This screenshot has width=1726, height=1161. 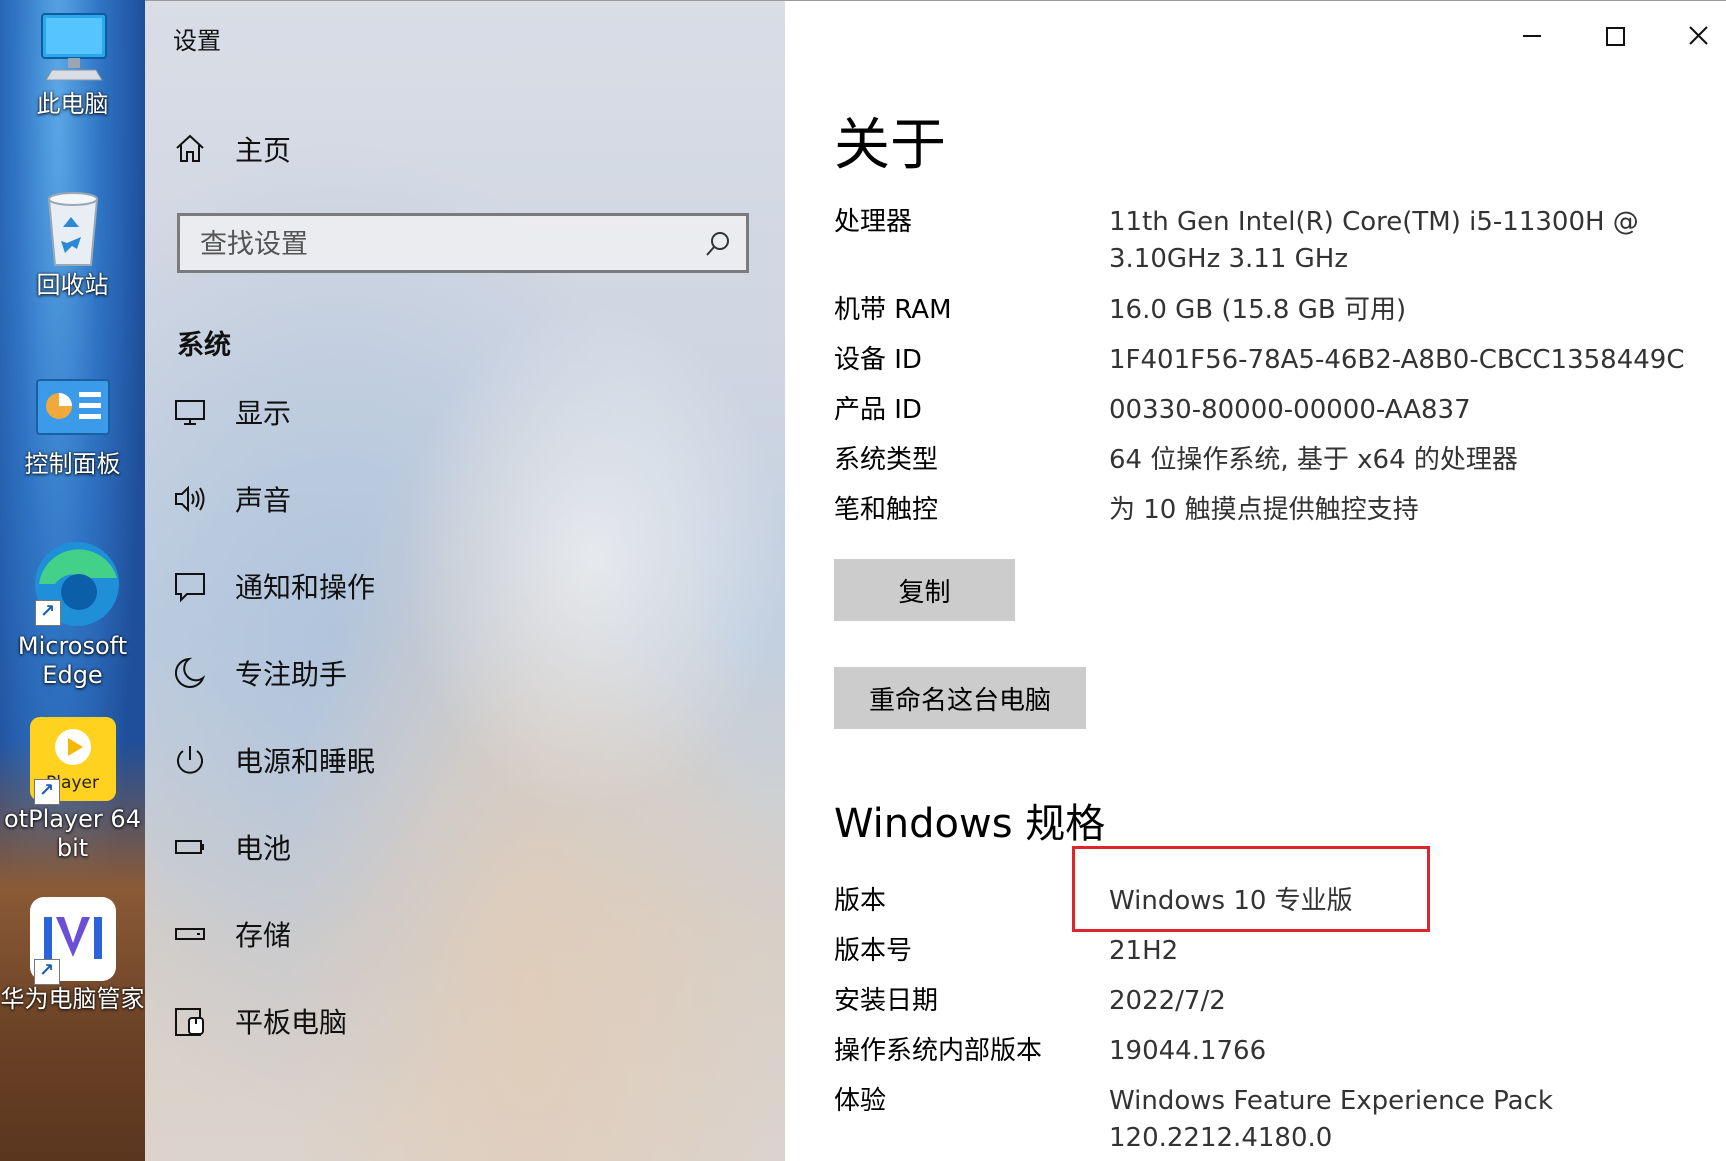 What do you see at coordinates (263, 500) in the screenshot?
I see `nav-item-label: 声音` at bounding box center [263, 500].